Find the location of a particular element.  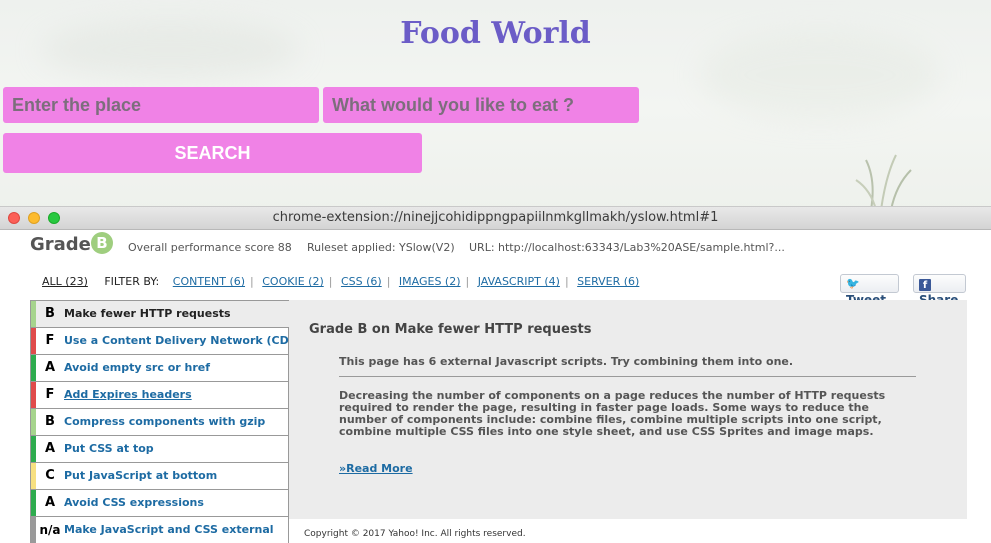

rule-item: C Put JavaScript at bottom is located at coordinates (159, 476).